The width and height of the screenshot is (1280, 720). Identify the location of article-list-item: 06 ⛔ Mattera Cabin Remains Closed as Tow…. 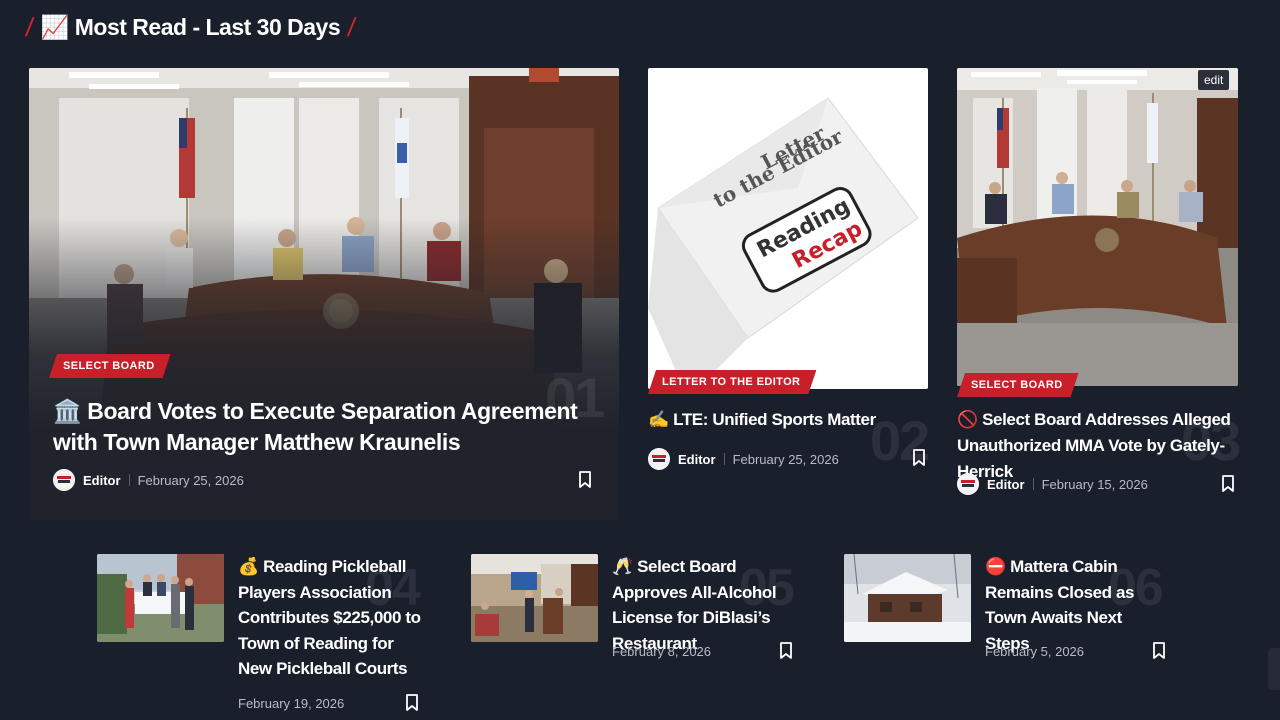
(1009, 614).